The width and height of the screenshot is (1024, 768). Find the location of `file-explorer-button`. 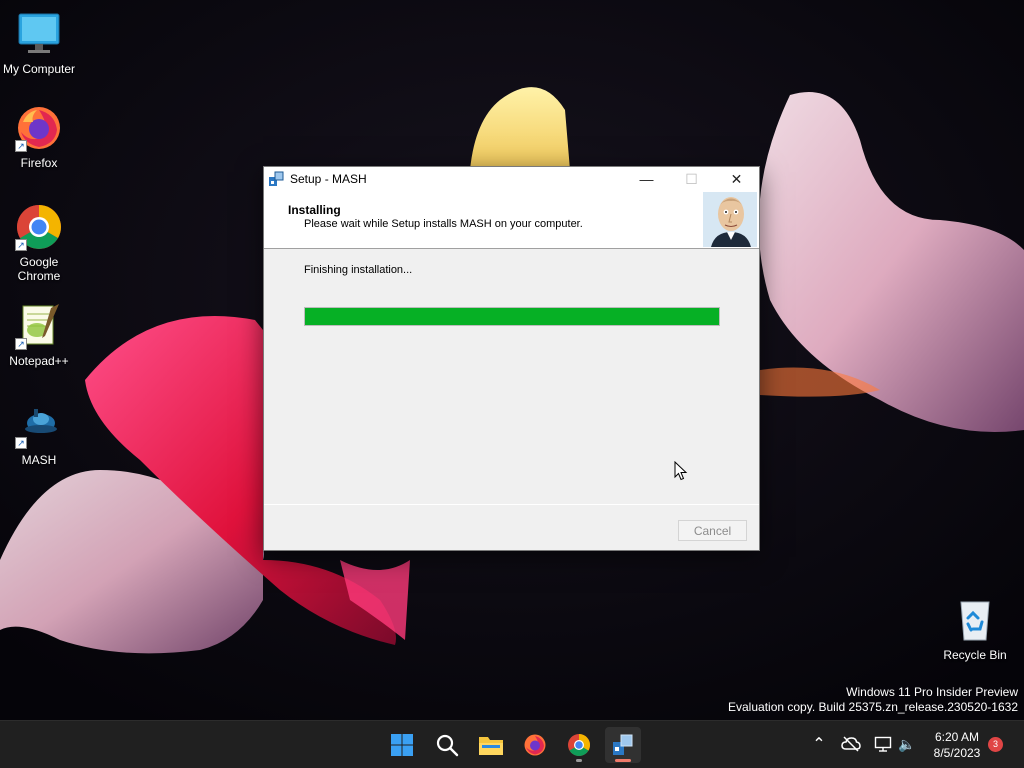

file-explorer-button is located at coordinates (491, 745).